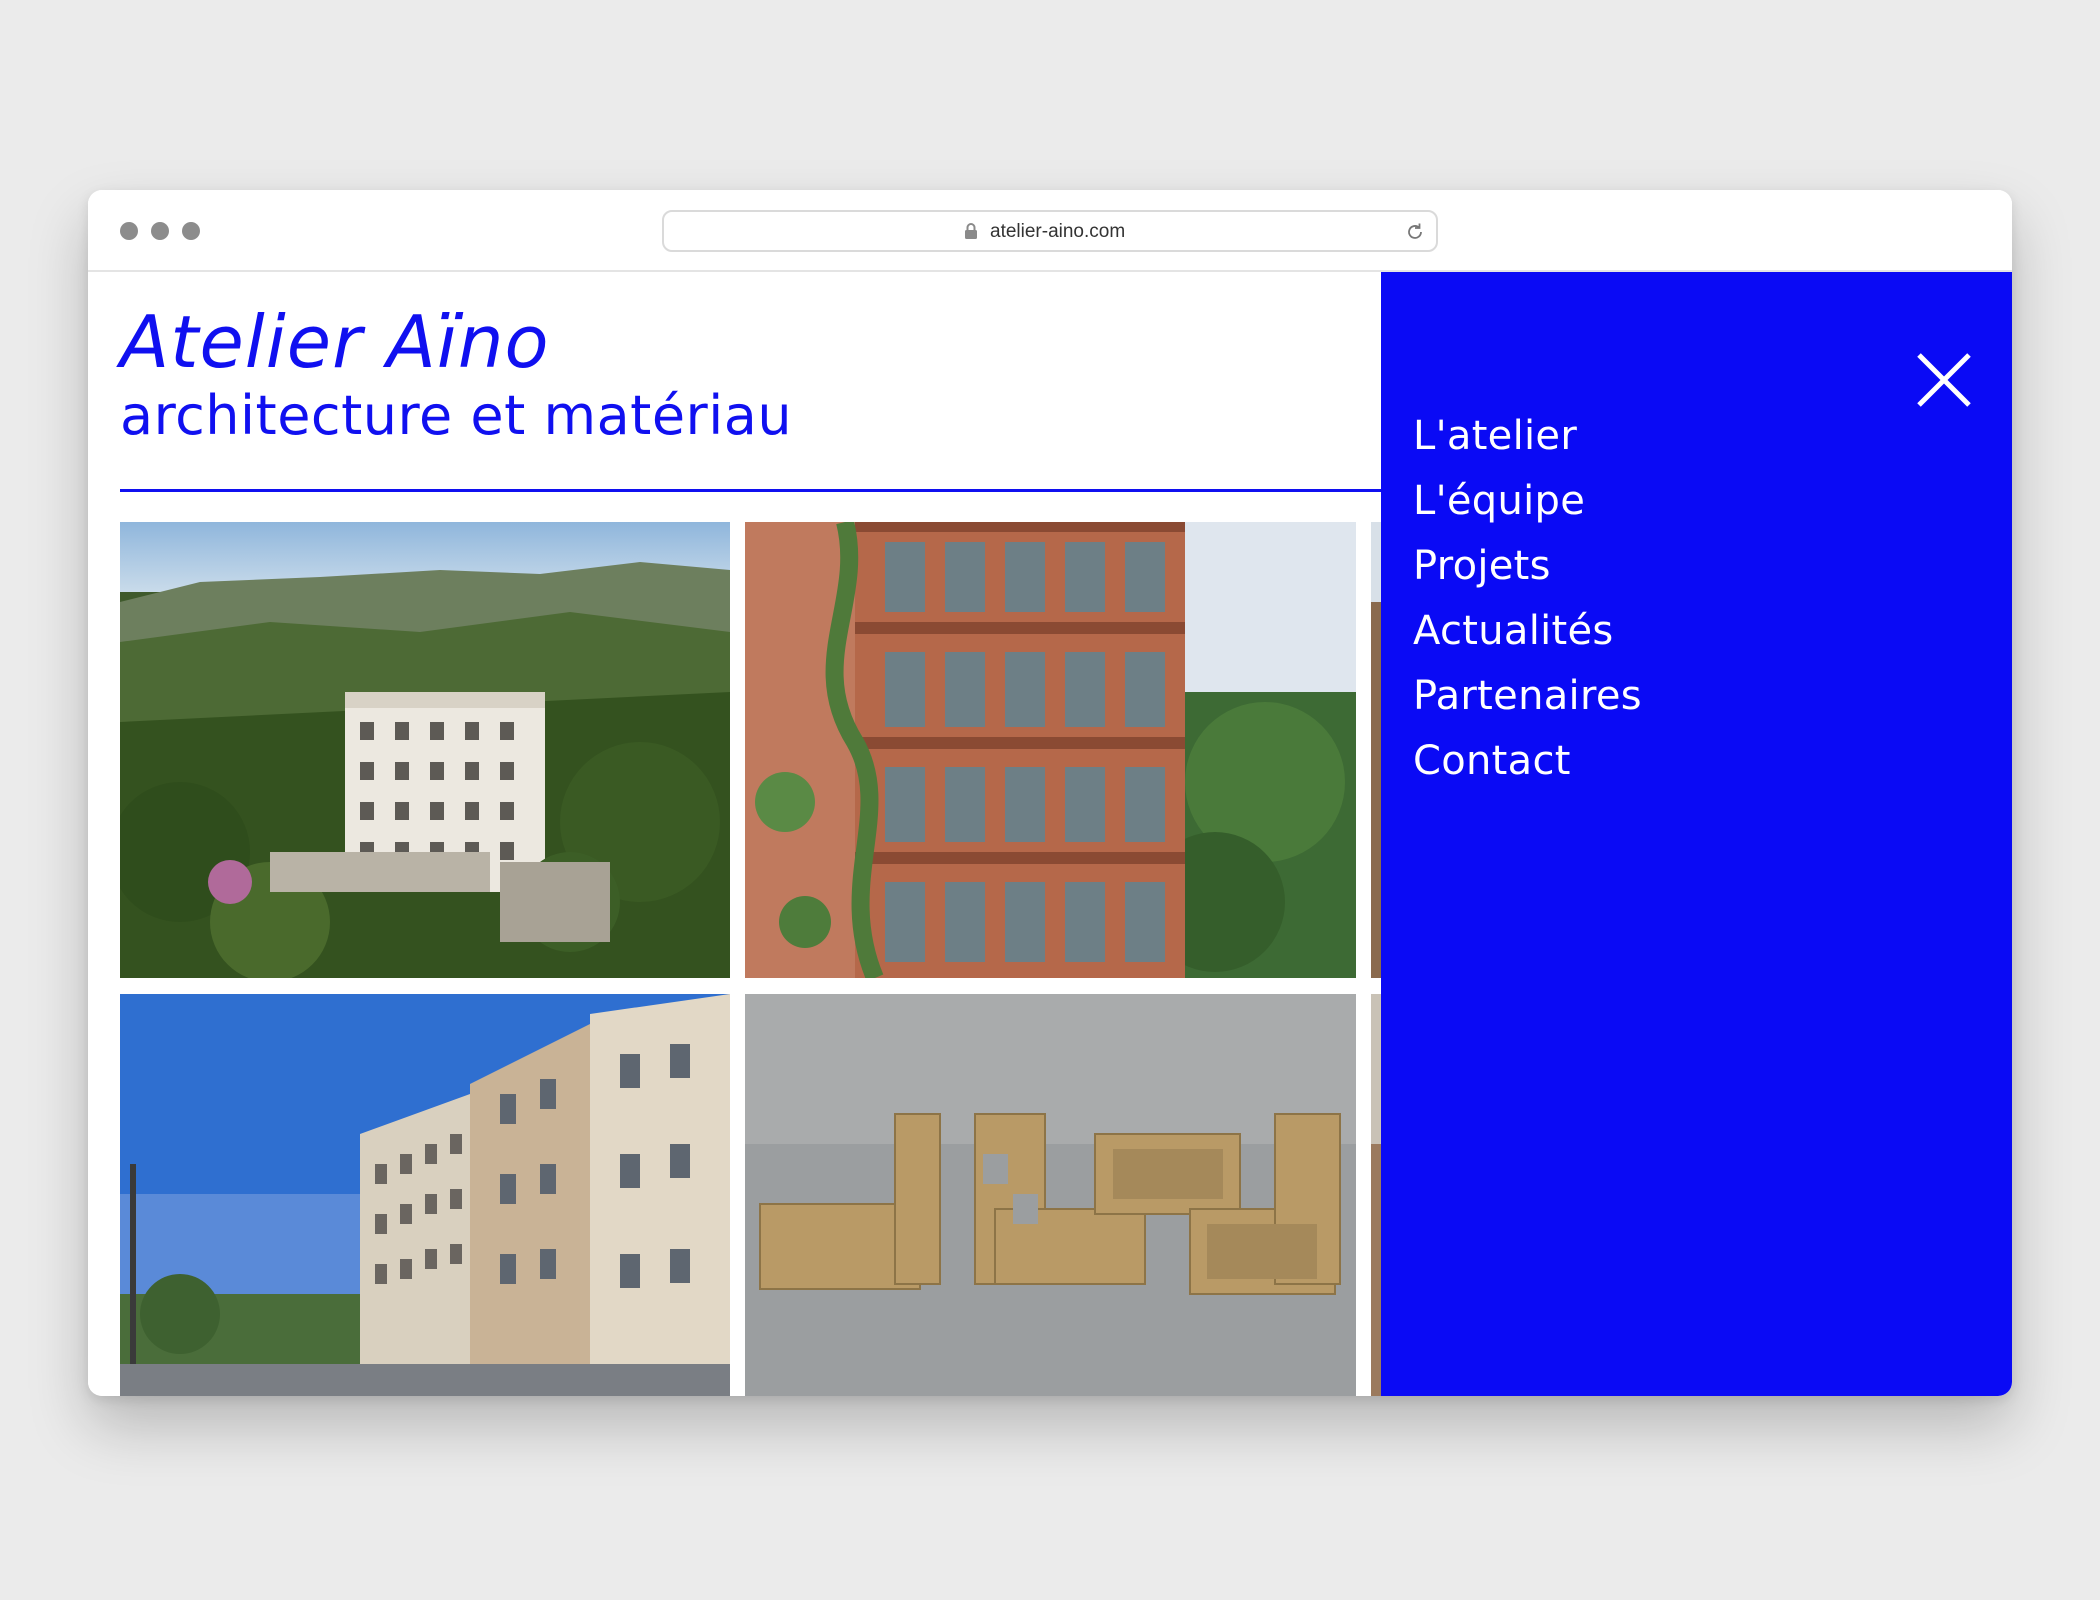 Image resolution: width=2100 pixels, height=1600 pixels. I want to click on nav-item-projets: Projets, so click(1527, 566).